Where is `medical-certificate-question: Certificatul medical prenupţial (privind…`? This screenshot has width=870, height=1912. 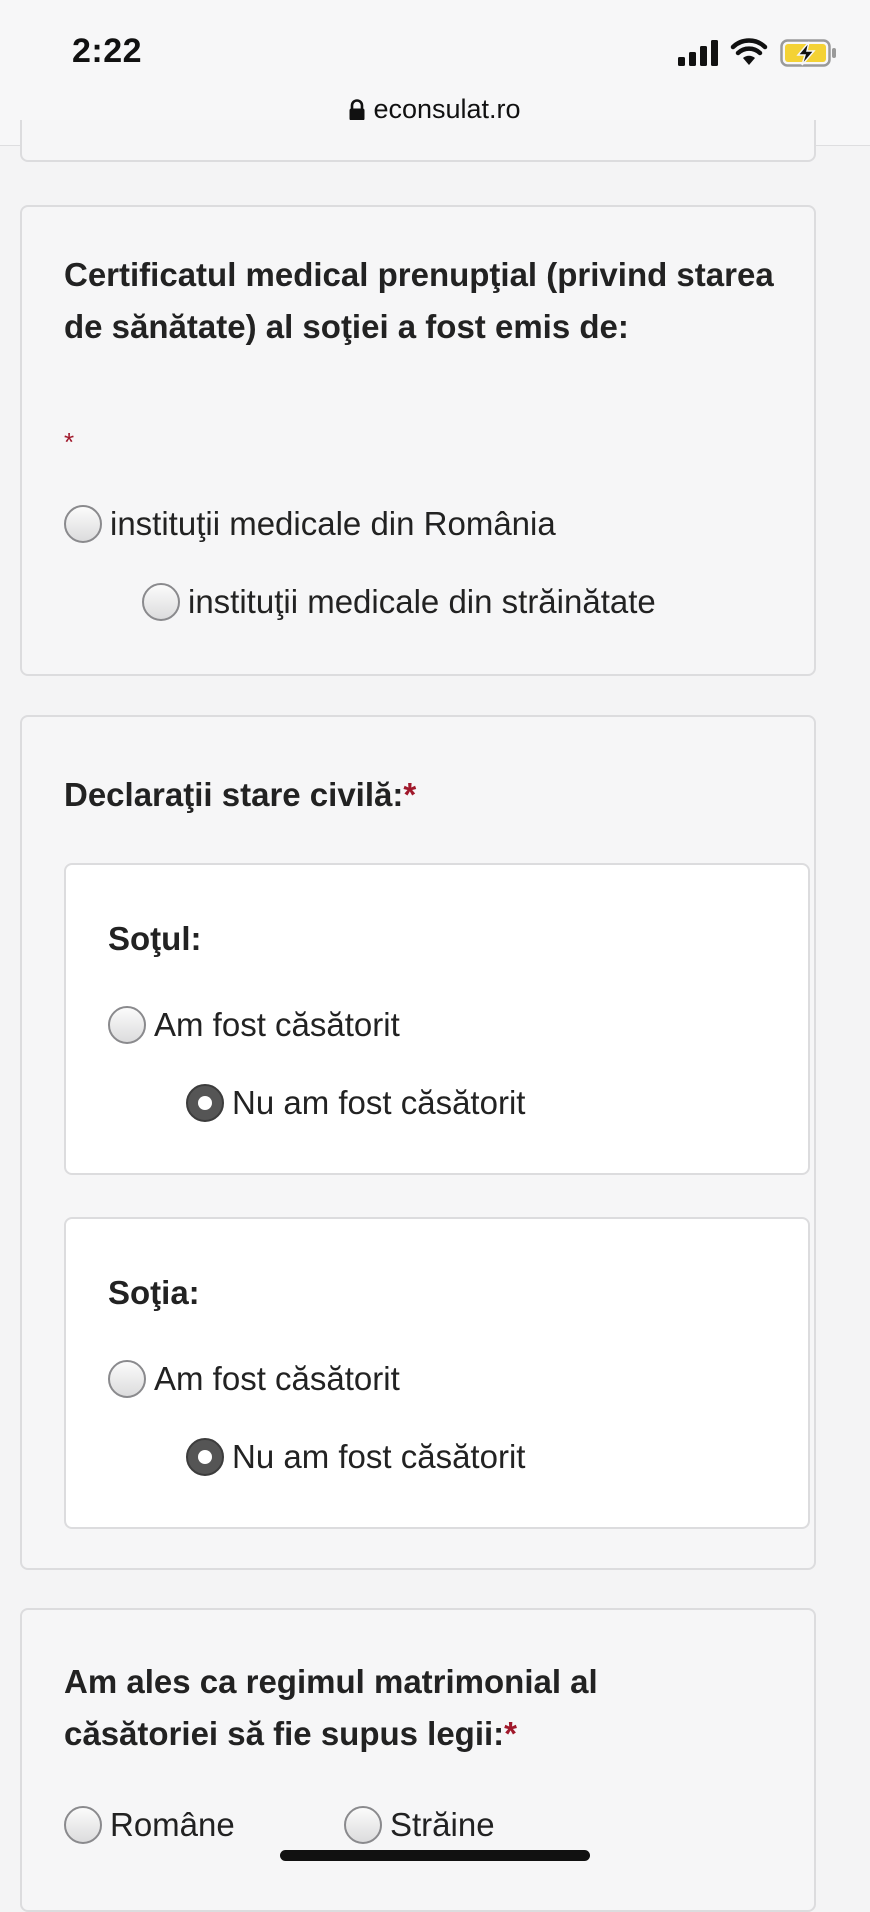 medical-certificate-question: Certificatul medical prenupţial (privind… is located at coordinates (419, 301).